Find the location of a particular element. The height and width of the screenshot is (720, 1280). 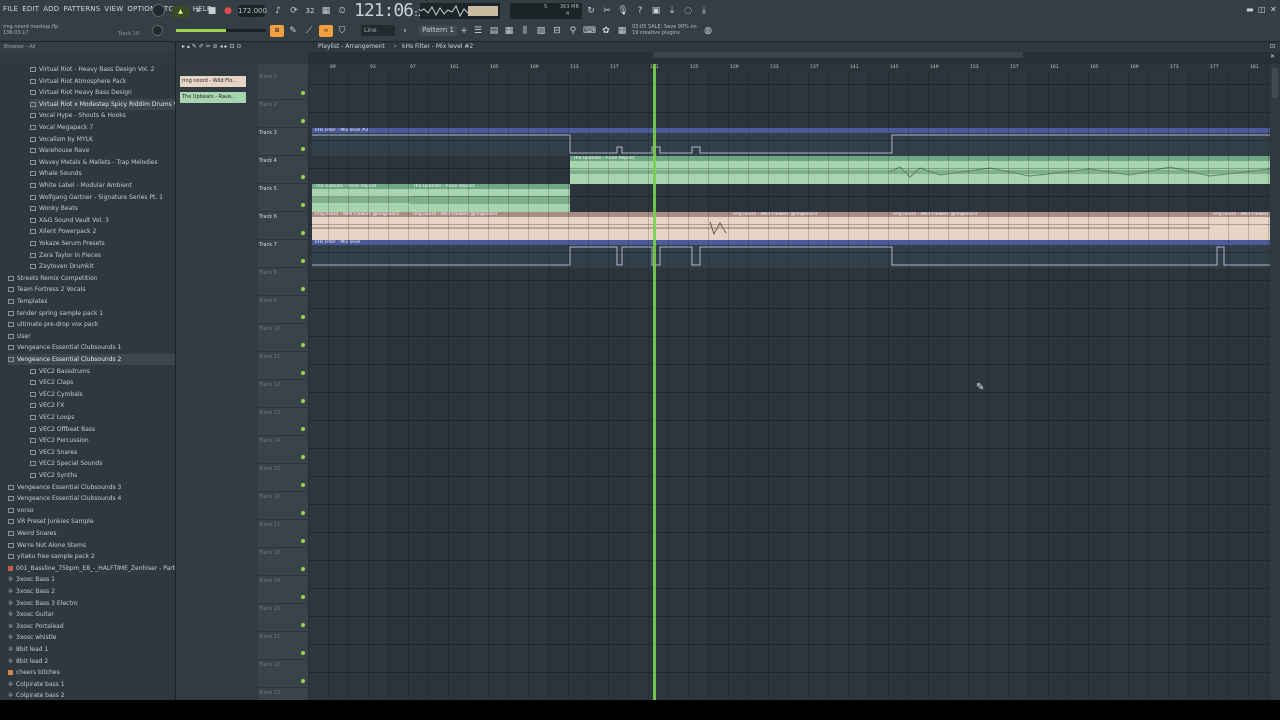

track-header: Track 19 is located at coordinates (283, 590).